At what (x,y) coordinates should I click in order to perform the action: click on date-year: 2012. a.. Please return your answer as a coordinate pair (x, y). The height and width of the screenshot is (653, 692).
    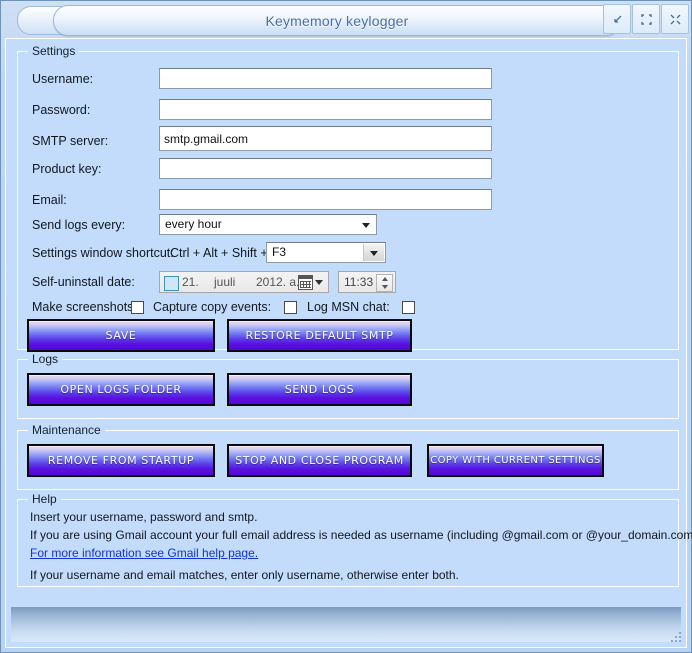
    Looking at the image, I should click on (278, 282).